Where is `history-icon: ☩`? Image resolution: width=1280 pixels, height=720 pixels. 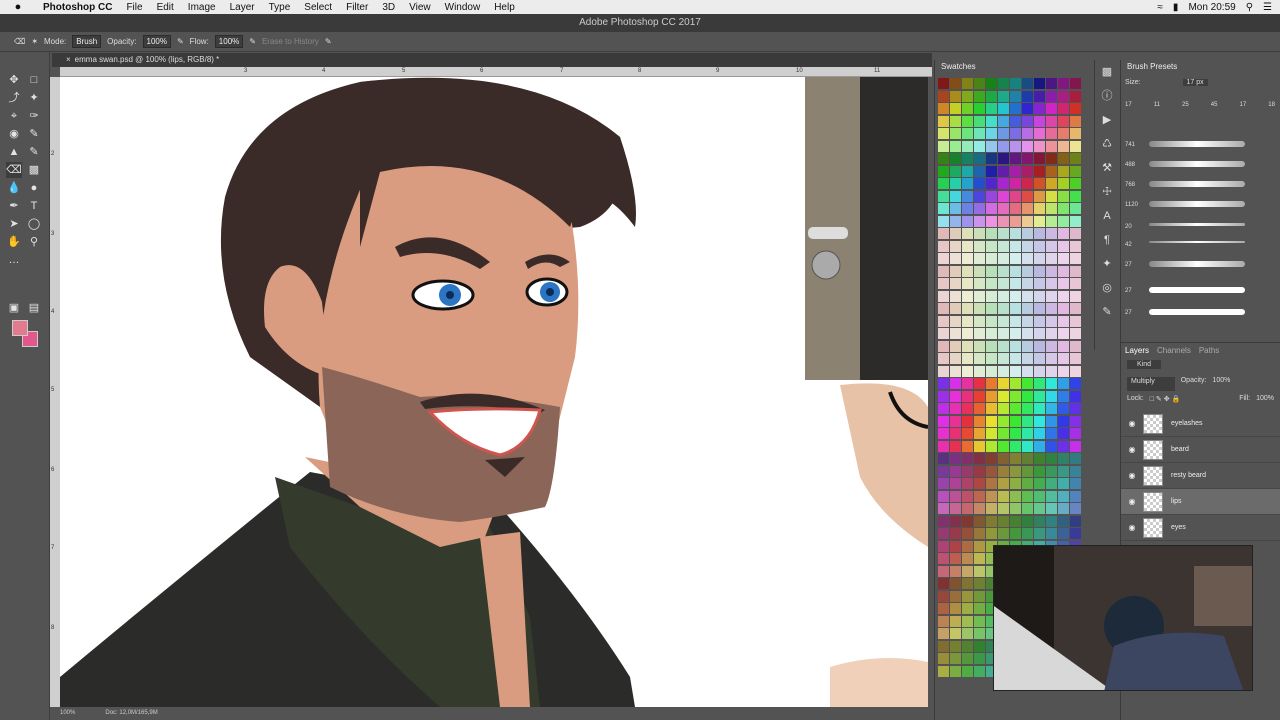
history-icon: ☩ is located at coordinates (1107, 192).